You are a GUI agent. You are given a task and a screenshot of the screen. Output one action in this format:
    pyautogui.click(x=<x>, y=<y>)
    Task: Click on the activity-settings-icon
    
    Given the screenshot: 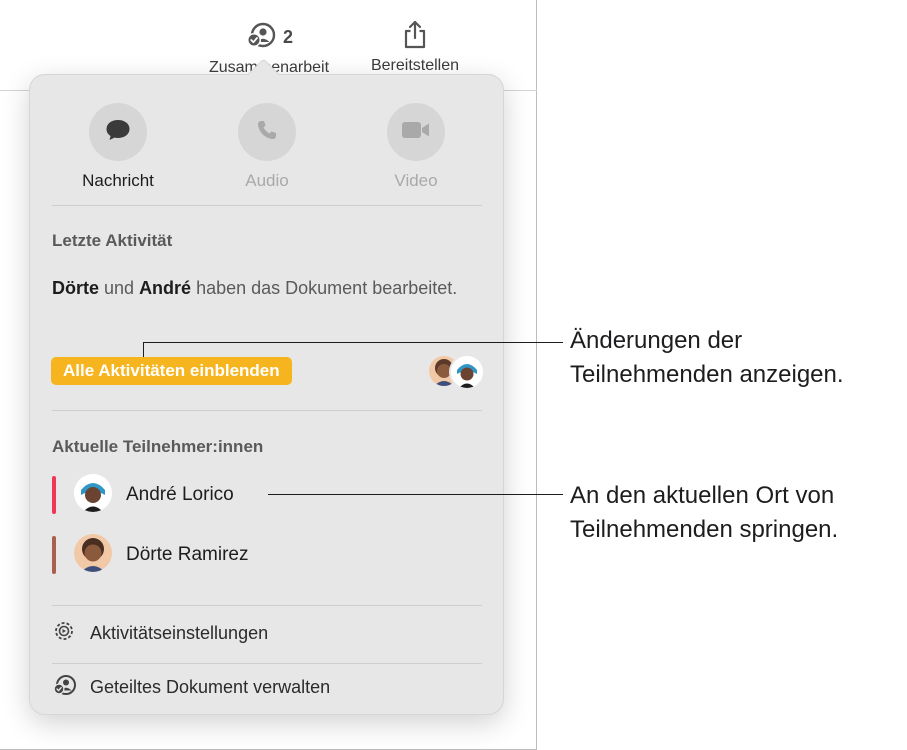 What is the action you would take?
    pyautogui.click(x=64, y=633)
    